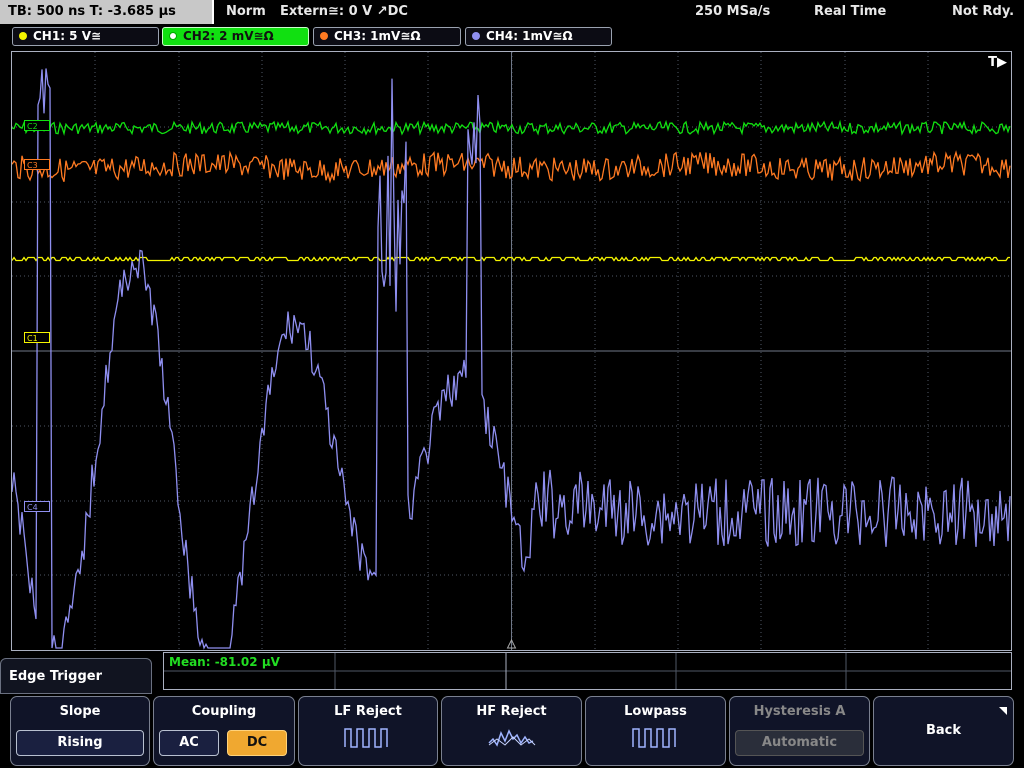  What do you see at coordinates (37, 337) in the screenshot?
I see `ch1-offset-marker: C1` at bounding box center [37, 337].